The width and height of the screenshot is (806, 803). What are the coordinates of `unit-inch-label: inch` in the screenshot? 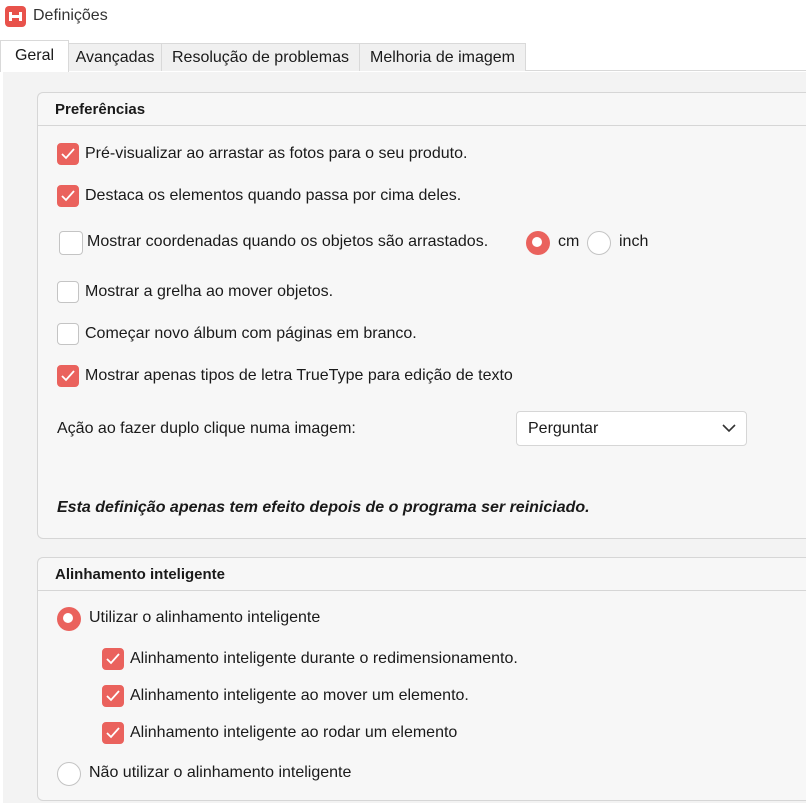 It's located at (634, 241).